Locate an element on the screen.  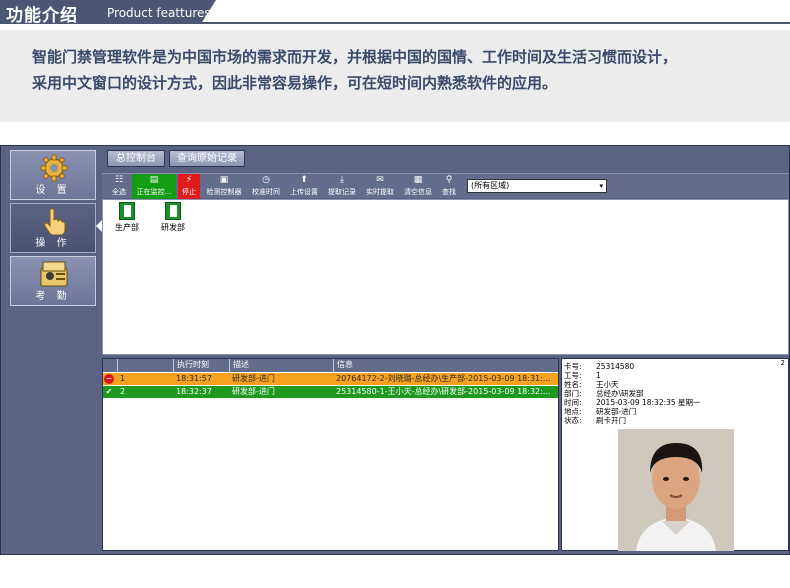
realtime-fetch-button: ✉ 实时提取 is located at coordinates (380, 186).